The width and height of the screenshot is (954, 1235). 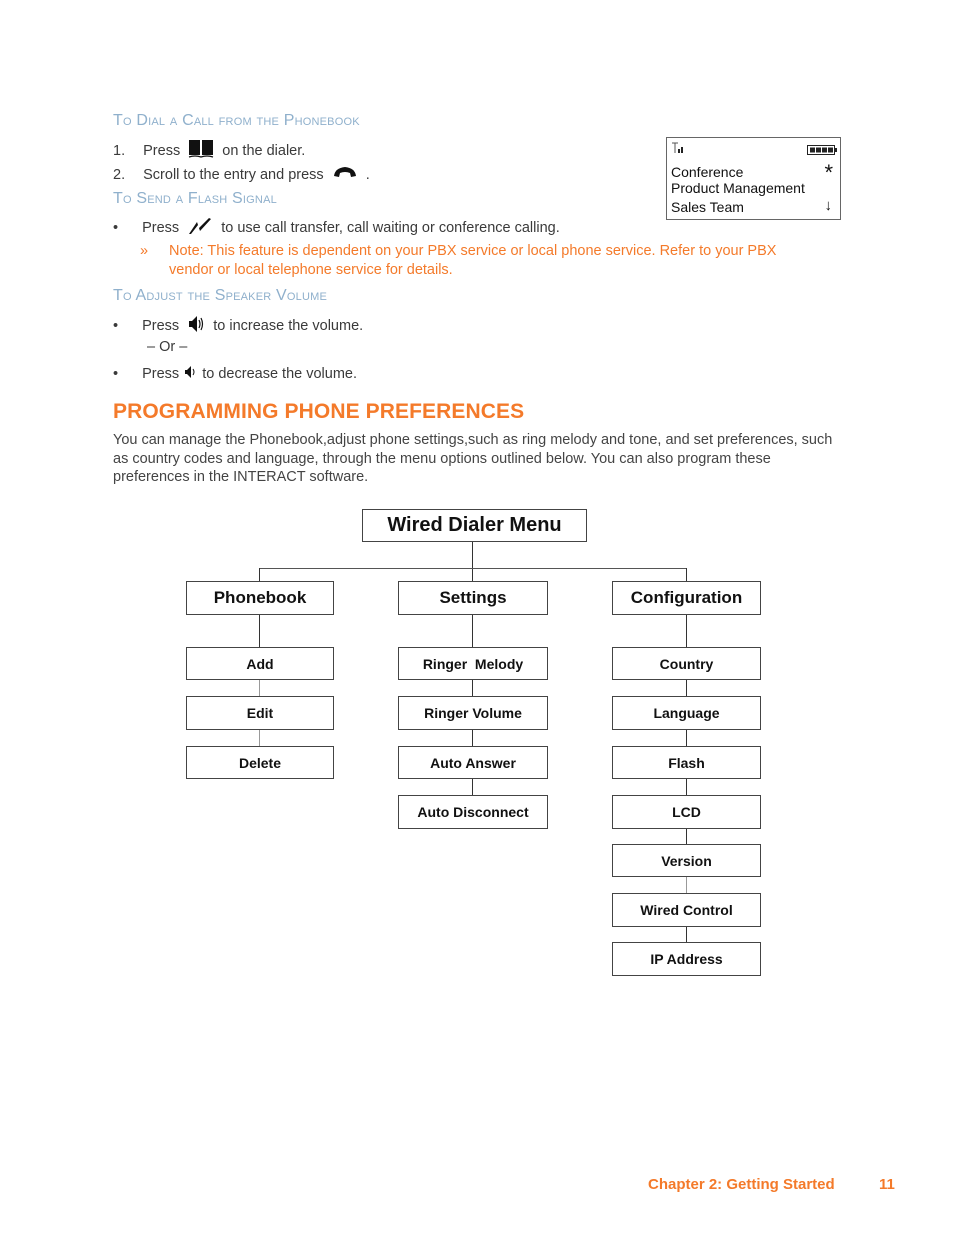 I want to click on lcd-row-product-management: Product Management, so click(x=738, y=188).